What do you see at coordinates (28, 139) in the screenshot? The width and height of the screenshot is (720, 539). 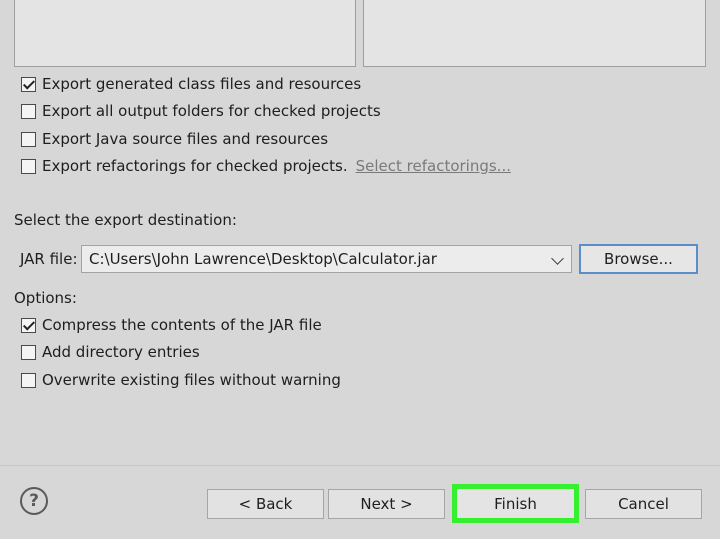 I see `export-java-source-checkbox` at bounding box center [28, 139].